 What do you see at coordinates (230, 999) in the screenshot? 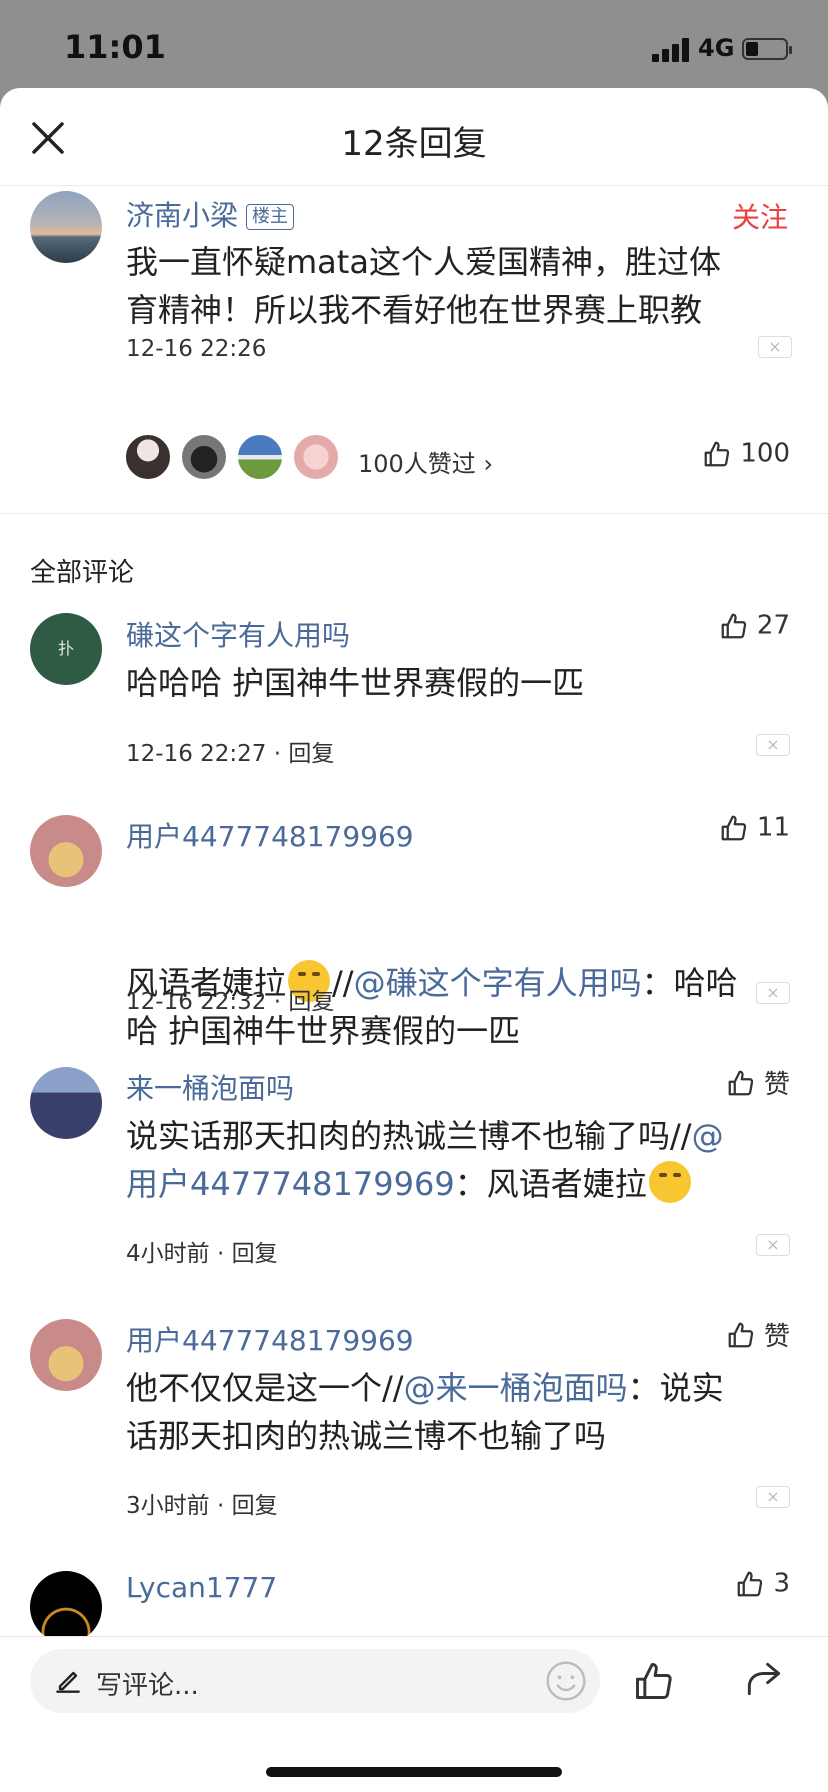
I see `reply-meta: 12-16 22:32 · 回复` at bounding box center [230, 999].